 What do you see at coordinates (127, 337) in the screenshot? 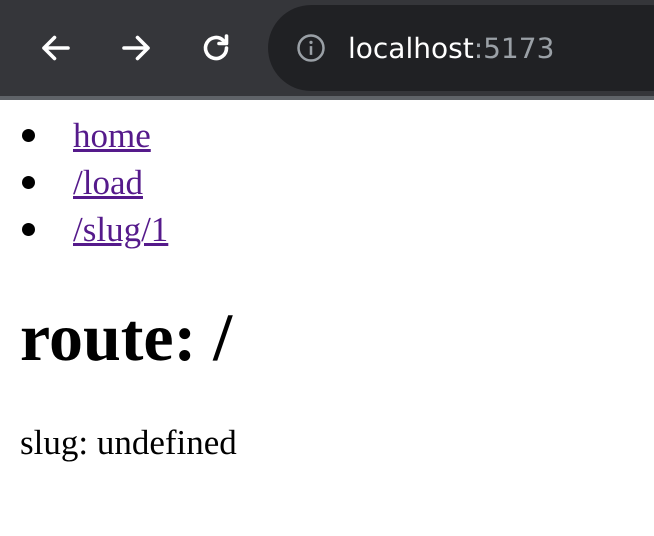
I see `route-heading: route: /` at bounding box center [127, 337].